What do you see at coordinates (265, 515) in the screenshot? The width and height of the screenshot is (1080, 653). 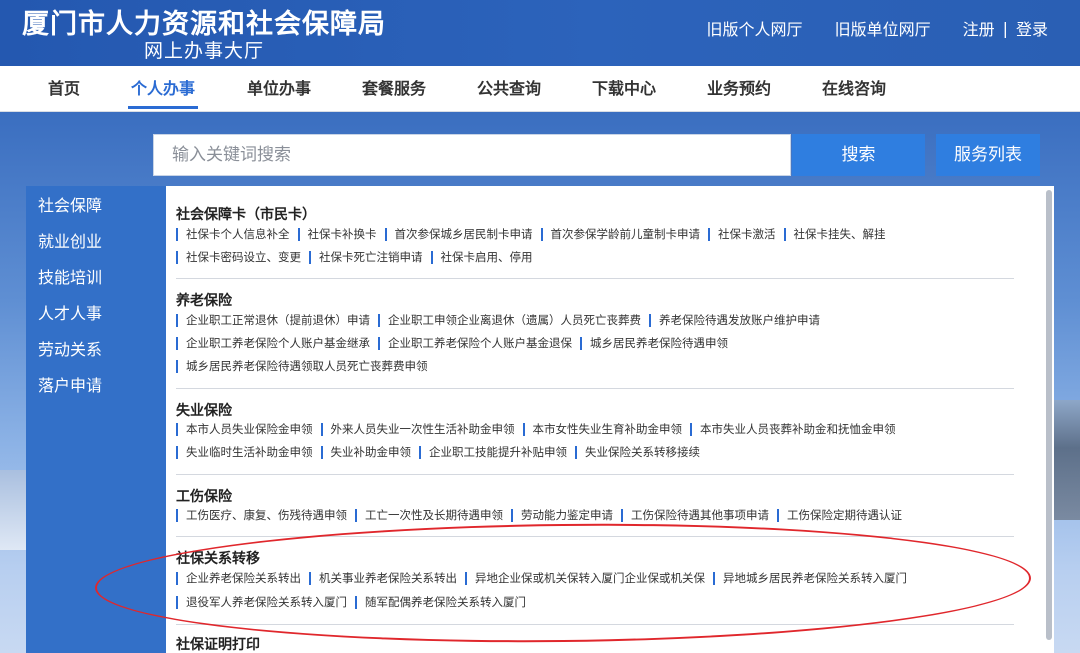 I see `service-link: 工伤医疗、康复、伤残待遇申领` at bounding box center [265, 515].